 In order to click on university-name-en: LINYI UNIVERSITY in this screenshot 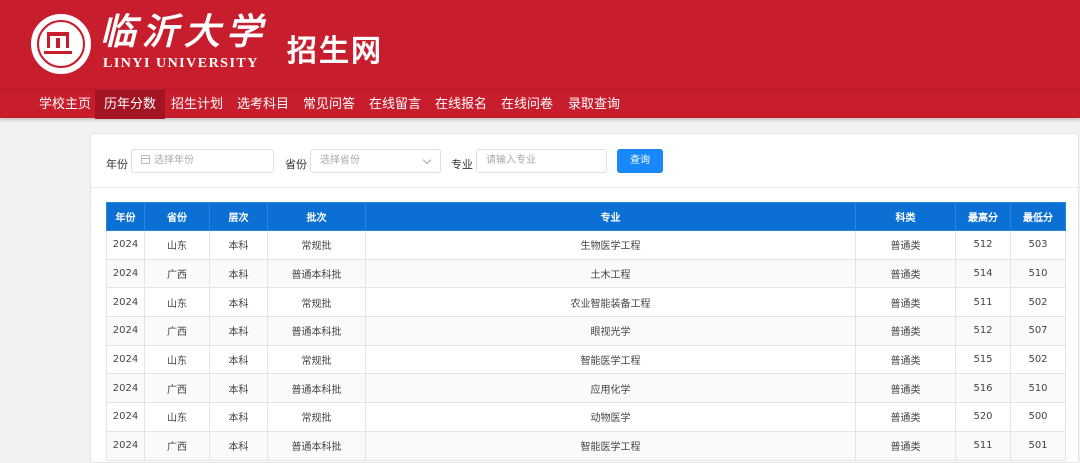, I will do `click(181, 63)`.